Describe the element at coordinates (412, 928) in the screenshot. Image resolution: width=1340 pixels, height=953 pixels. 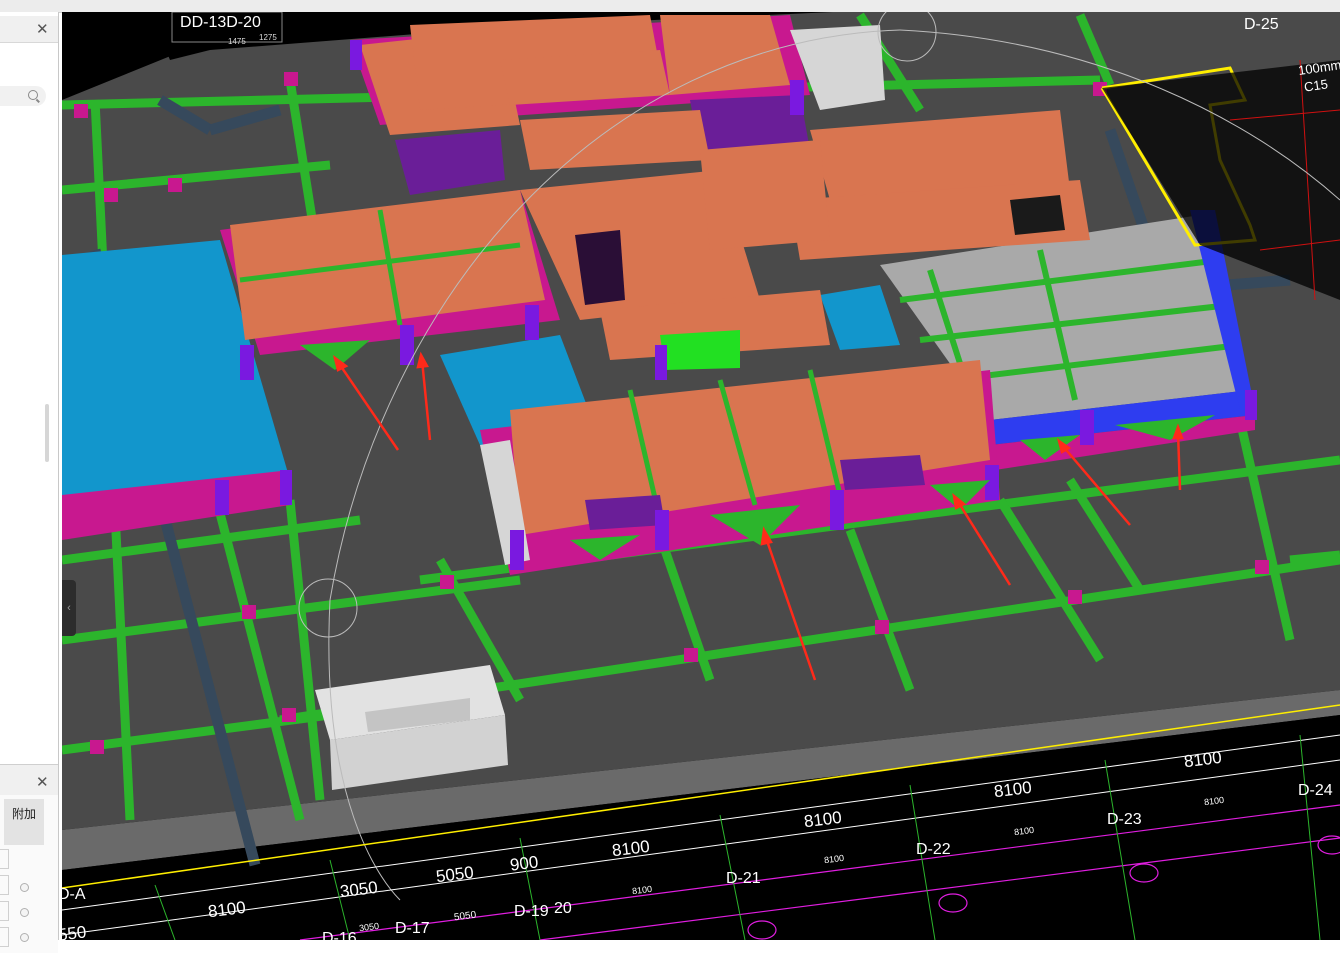
I see `axis-label: D-17` at that location.